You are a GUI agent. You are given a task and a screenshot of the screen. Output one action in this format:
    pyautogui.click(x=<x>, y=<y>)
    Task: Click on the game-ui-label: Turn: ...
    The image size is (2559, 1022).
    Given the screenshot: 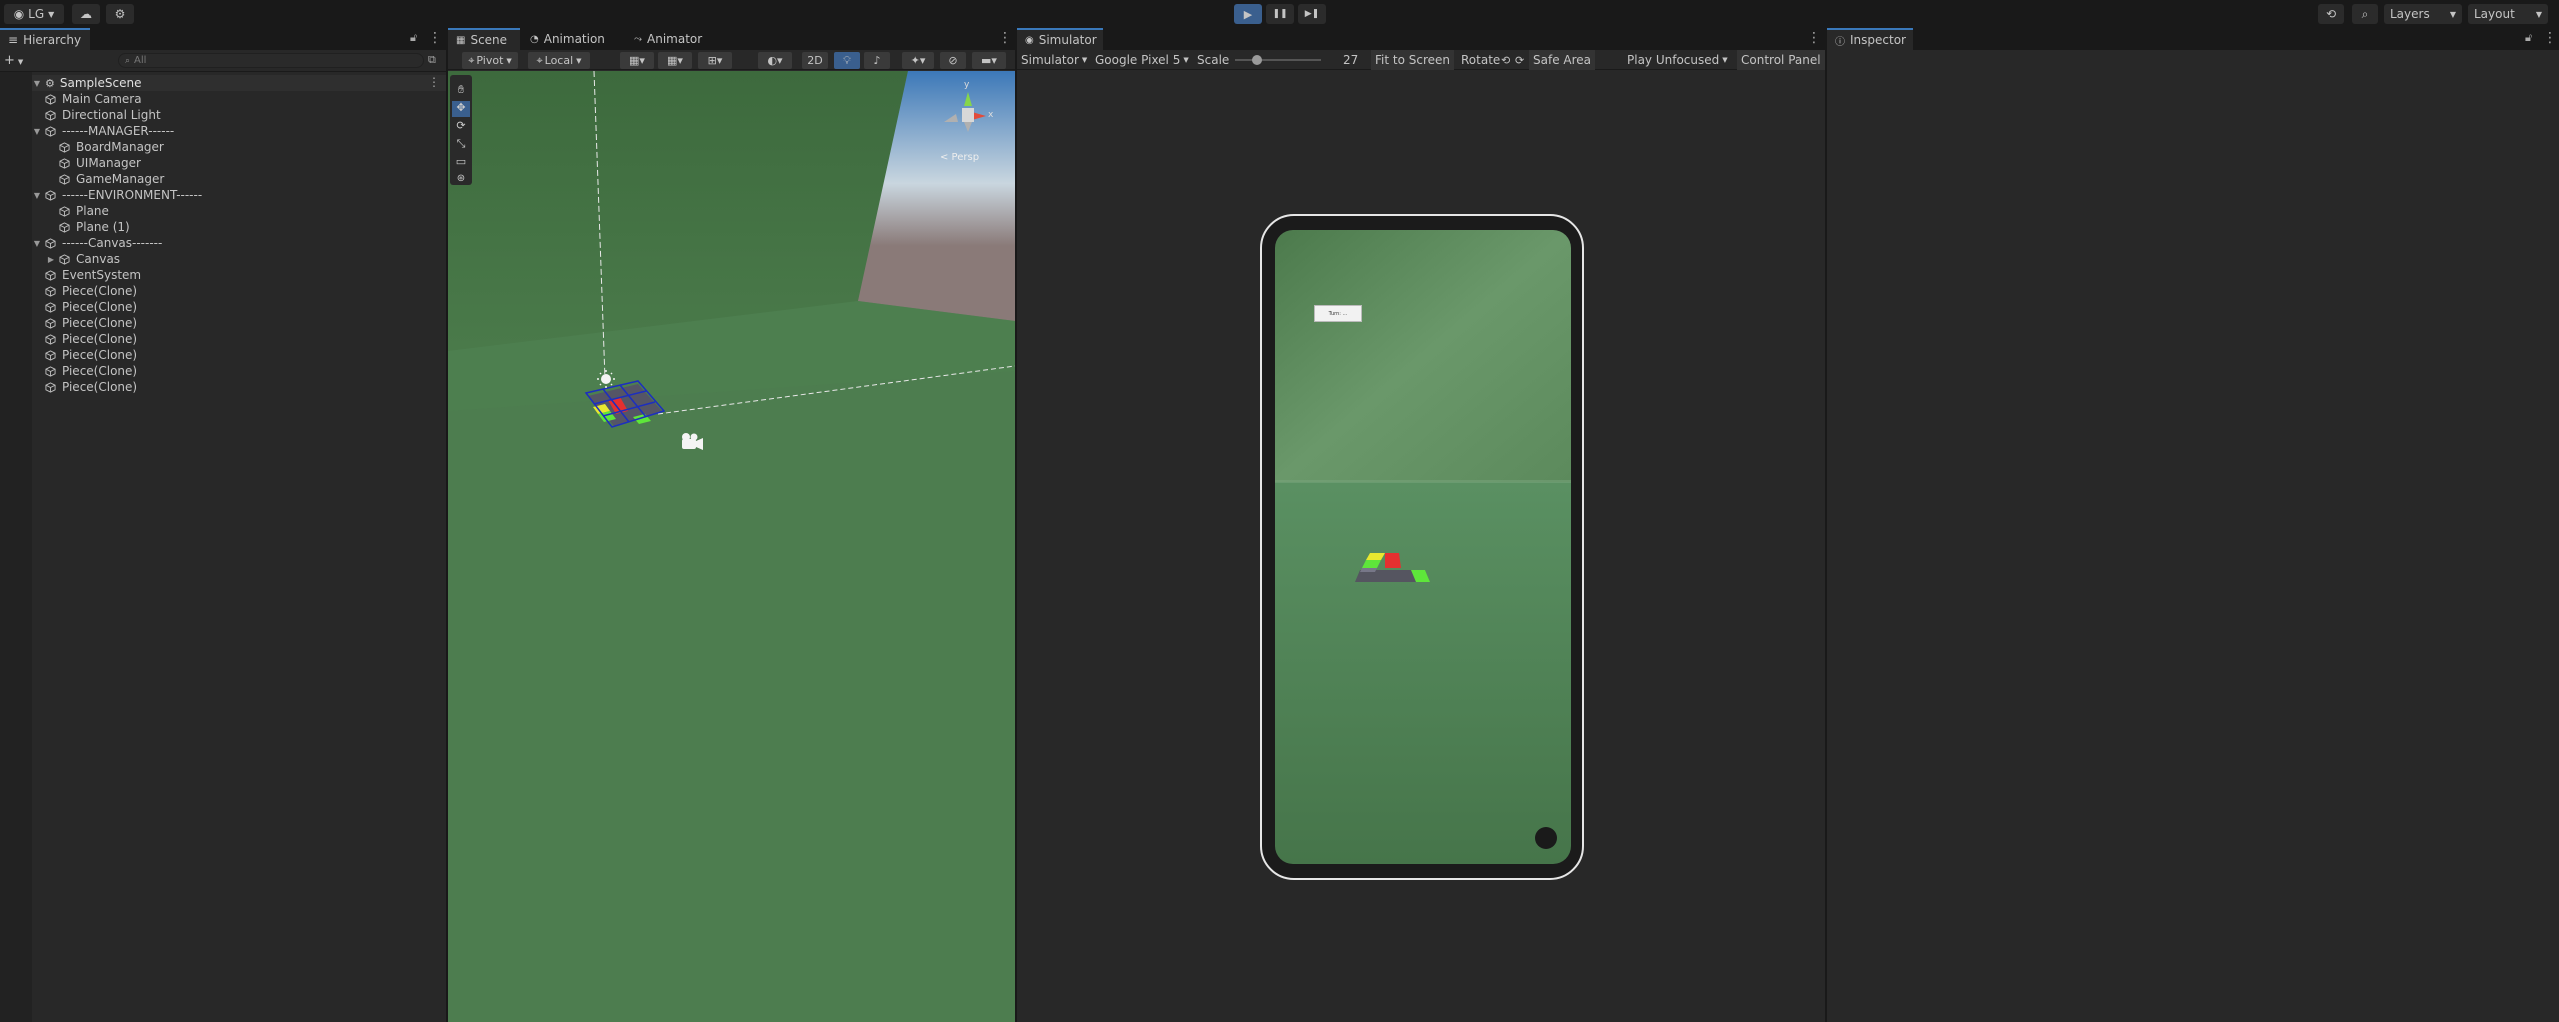 What is the action you would take?
    pyautogui.click(x=1338, y=313)
    